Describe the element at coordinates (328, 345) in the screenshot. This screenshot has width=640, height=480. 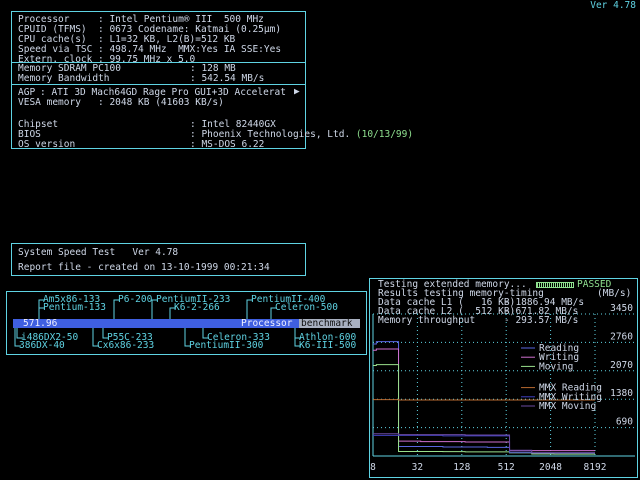
I see `cpu-reference-label: K6-III-500` at that location.